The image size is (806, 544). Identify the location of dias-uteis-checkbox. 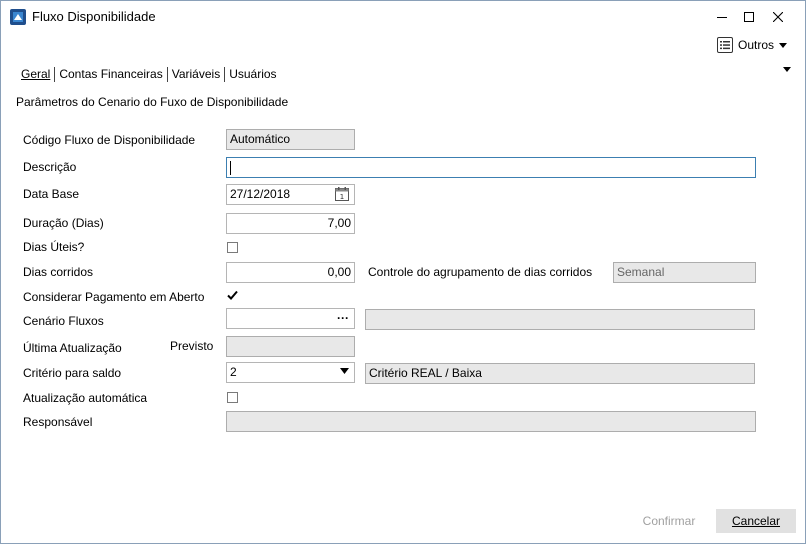
(232, 247).